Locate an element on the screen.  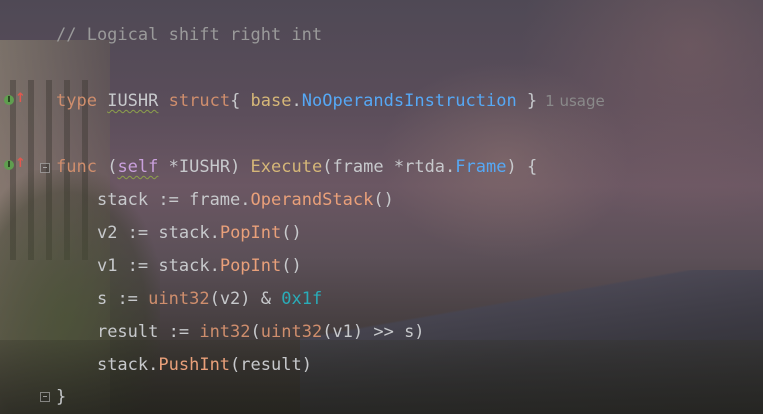
args: (result) is located at coordinates (271, 365).